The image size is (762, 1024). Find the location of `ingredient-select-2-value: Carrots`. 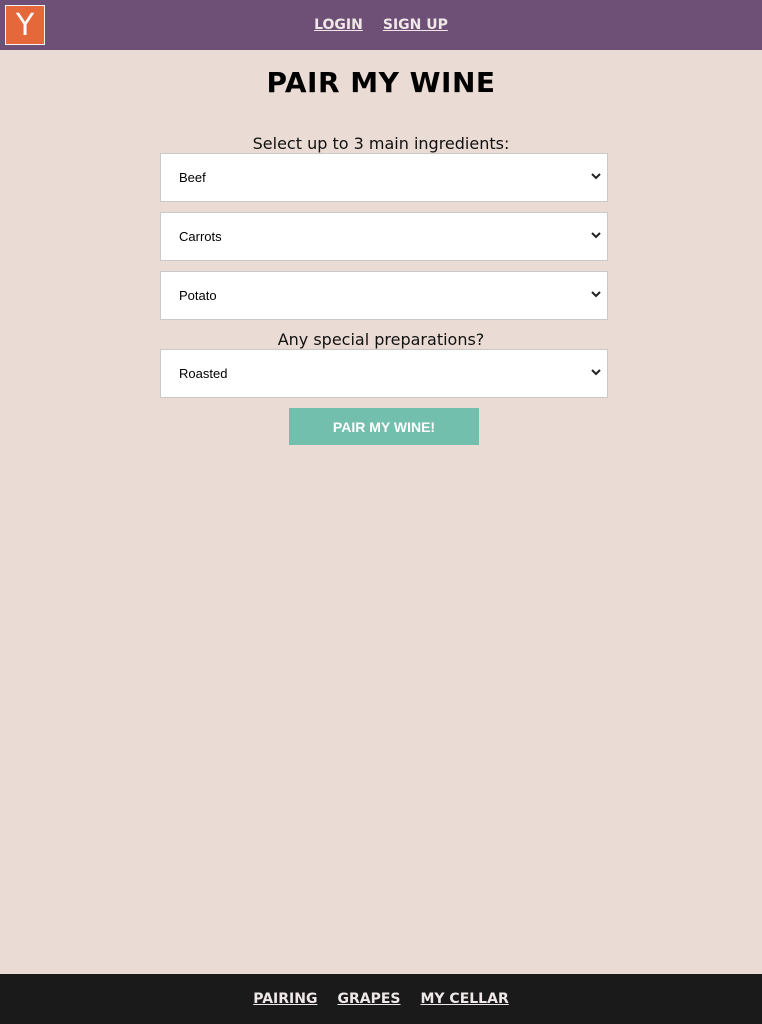

ingredient-select-2-value: Carrots is located at coordinates (200, 236).